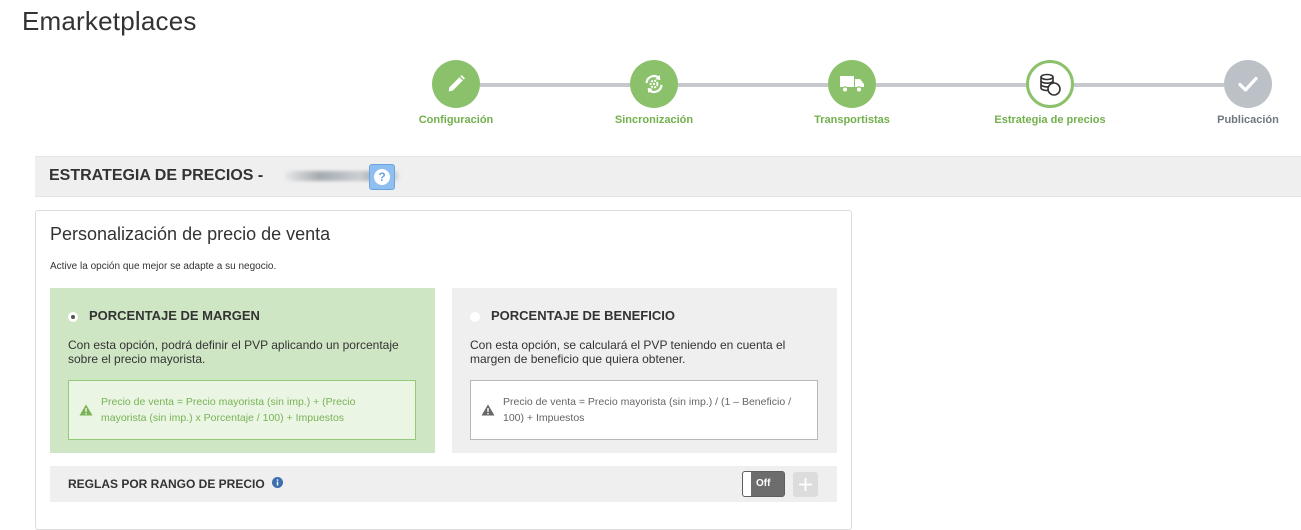 This screenshot has height=530, width=1301. I want to click on toggle-label: Off, so click(763, 483).